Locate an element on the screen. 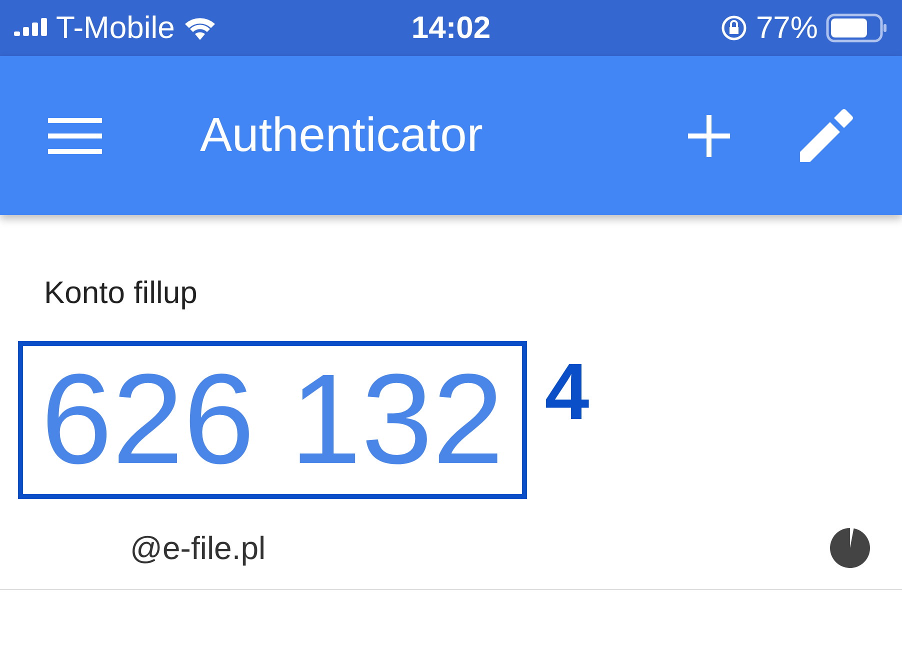  clock: 14:02 is located at coordinates (451, 28).